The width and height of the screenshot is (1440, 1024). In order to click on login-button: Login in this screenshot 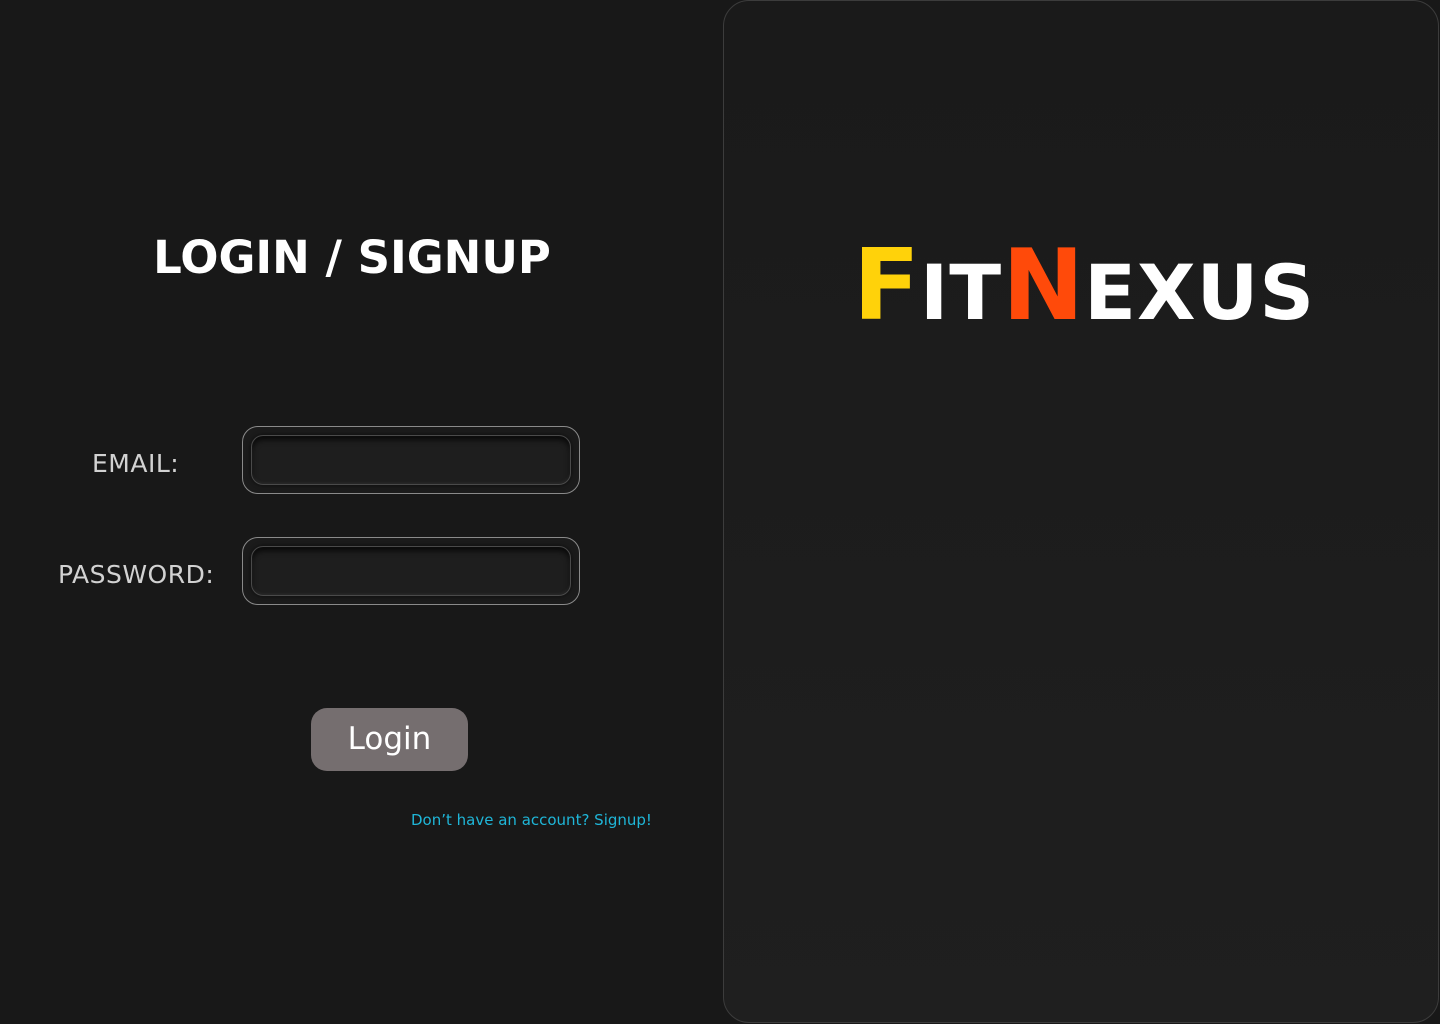, I will do `click(389, 739)`.